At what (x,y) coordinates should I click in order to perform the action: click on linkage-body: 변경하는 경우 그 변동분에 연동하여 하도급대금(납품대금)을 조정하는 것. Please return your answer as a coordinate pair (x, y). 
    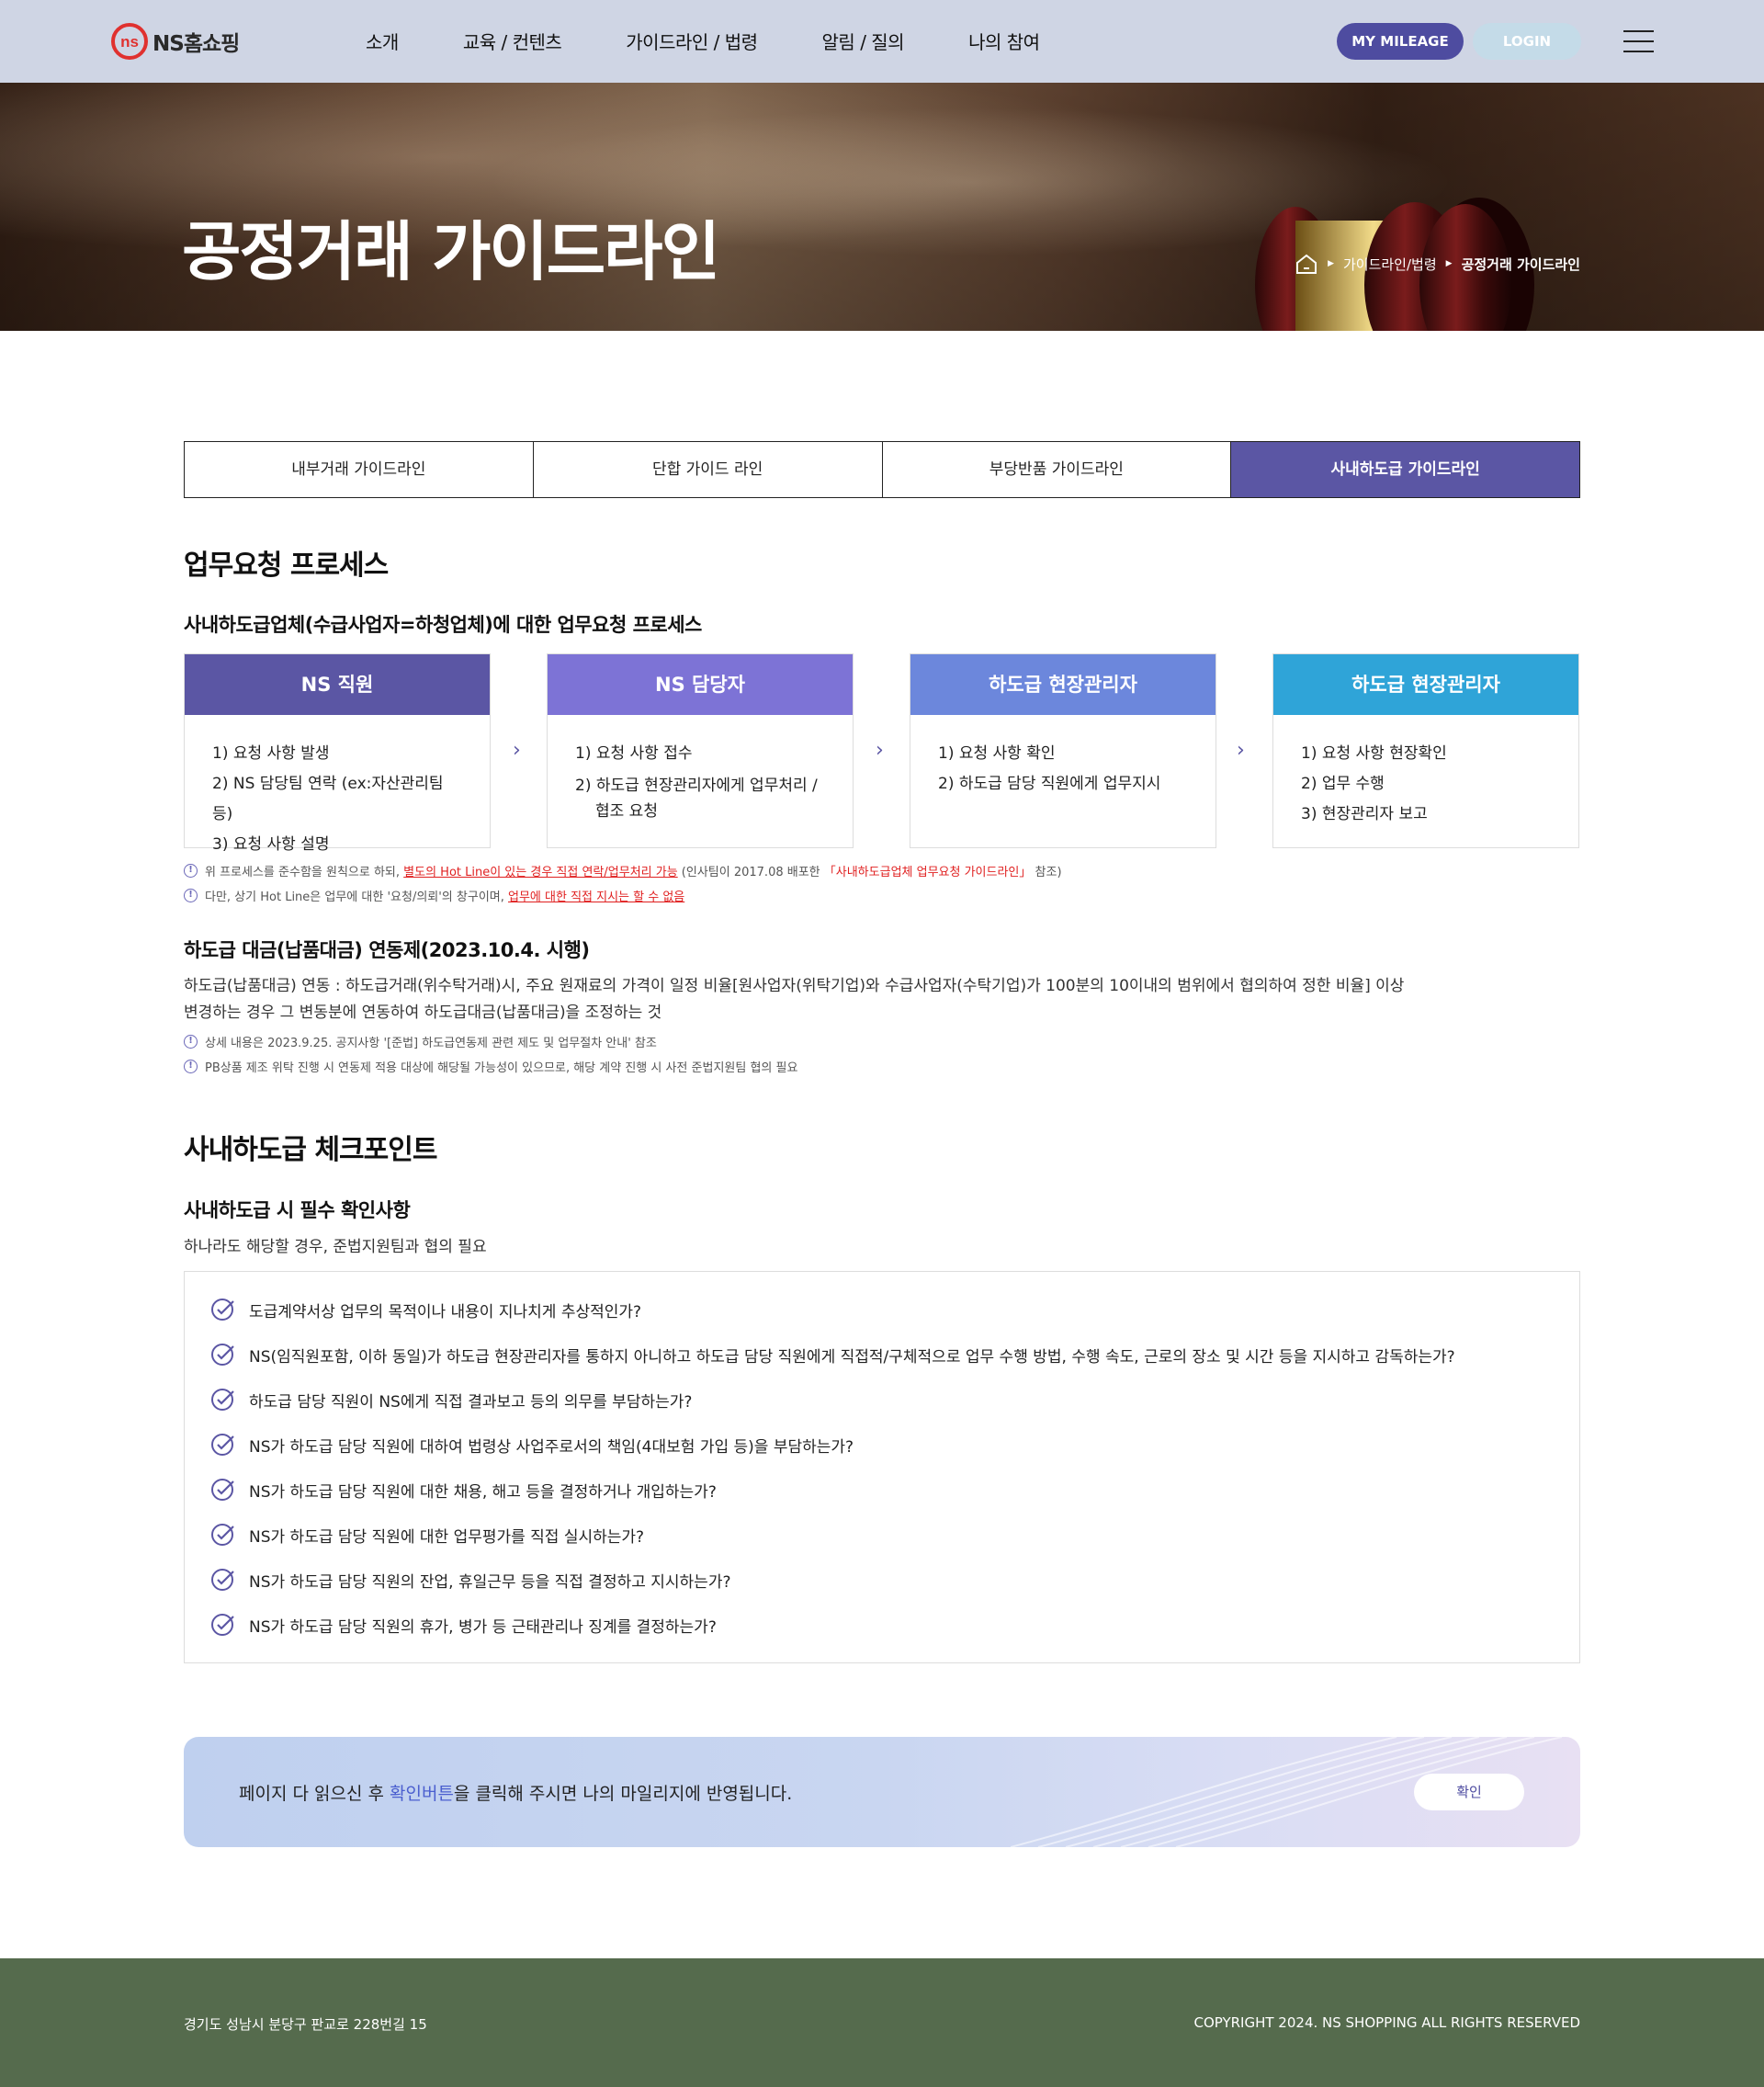
    Looking at the image, I should click on (423, 1013).